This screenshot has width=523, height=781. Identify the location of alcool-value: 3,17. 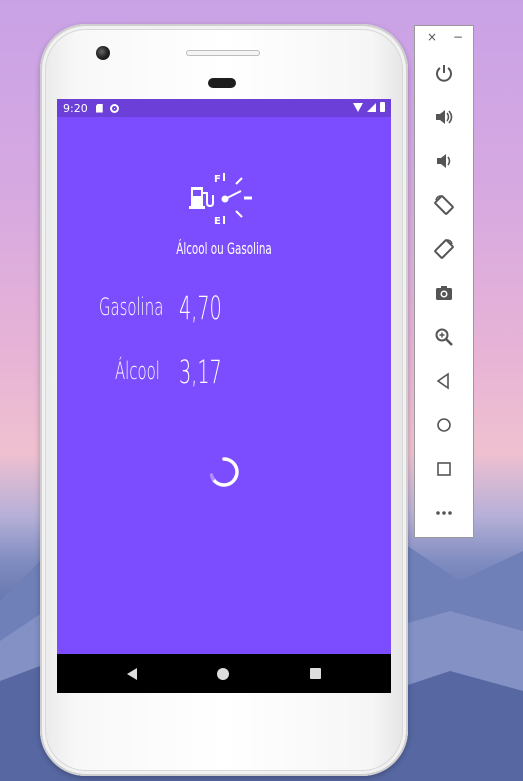
(200, 372).